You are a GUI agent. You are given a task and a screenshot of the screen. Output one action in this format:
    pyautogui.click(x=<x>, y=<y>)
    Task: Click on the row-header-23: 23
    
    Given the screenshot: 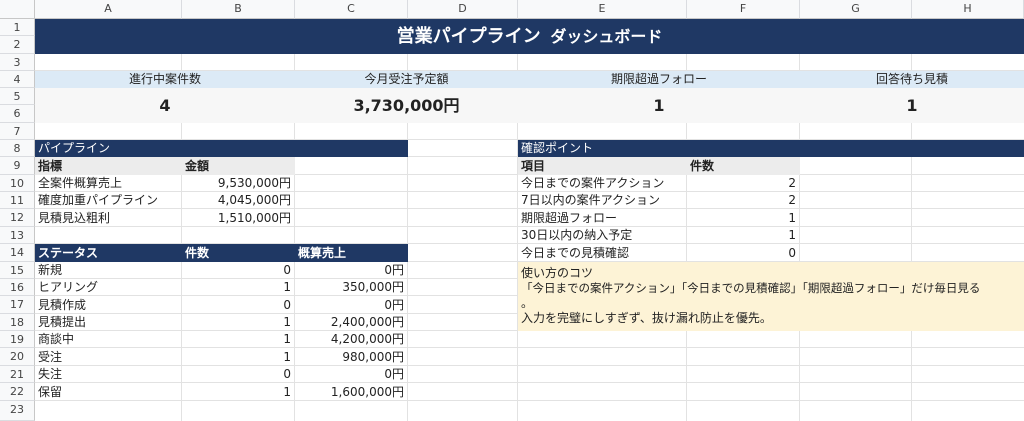 What is the action you would take?
    pyautogui.click(x=17, y=411)
    